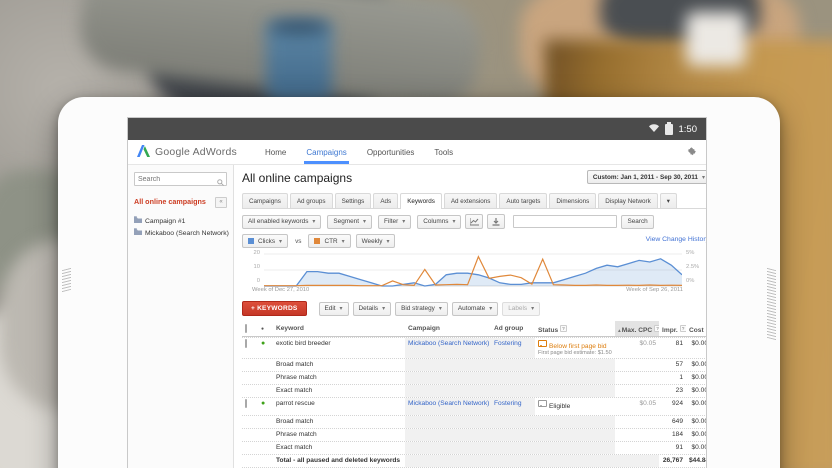  What do you see at coordinates (395, 221) in the screenshot?
I see `filter-dropdown: Filter ▾` at bounding box center [395, 221].